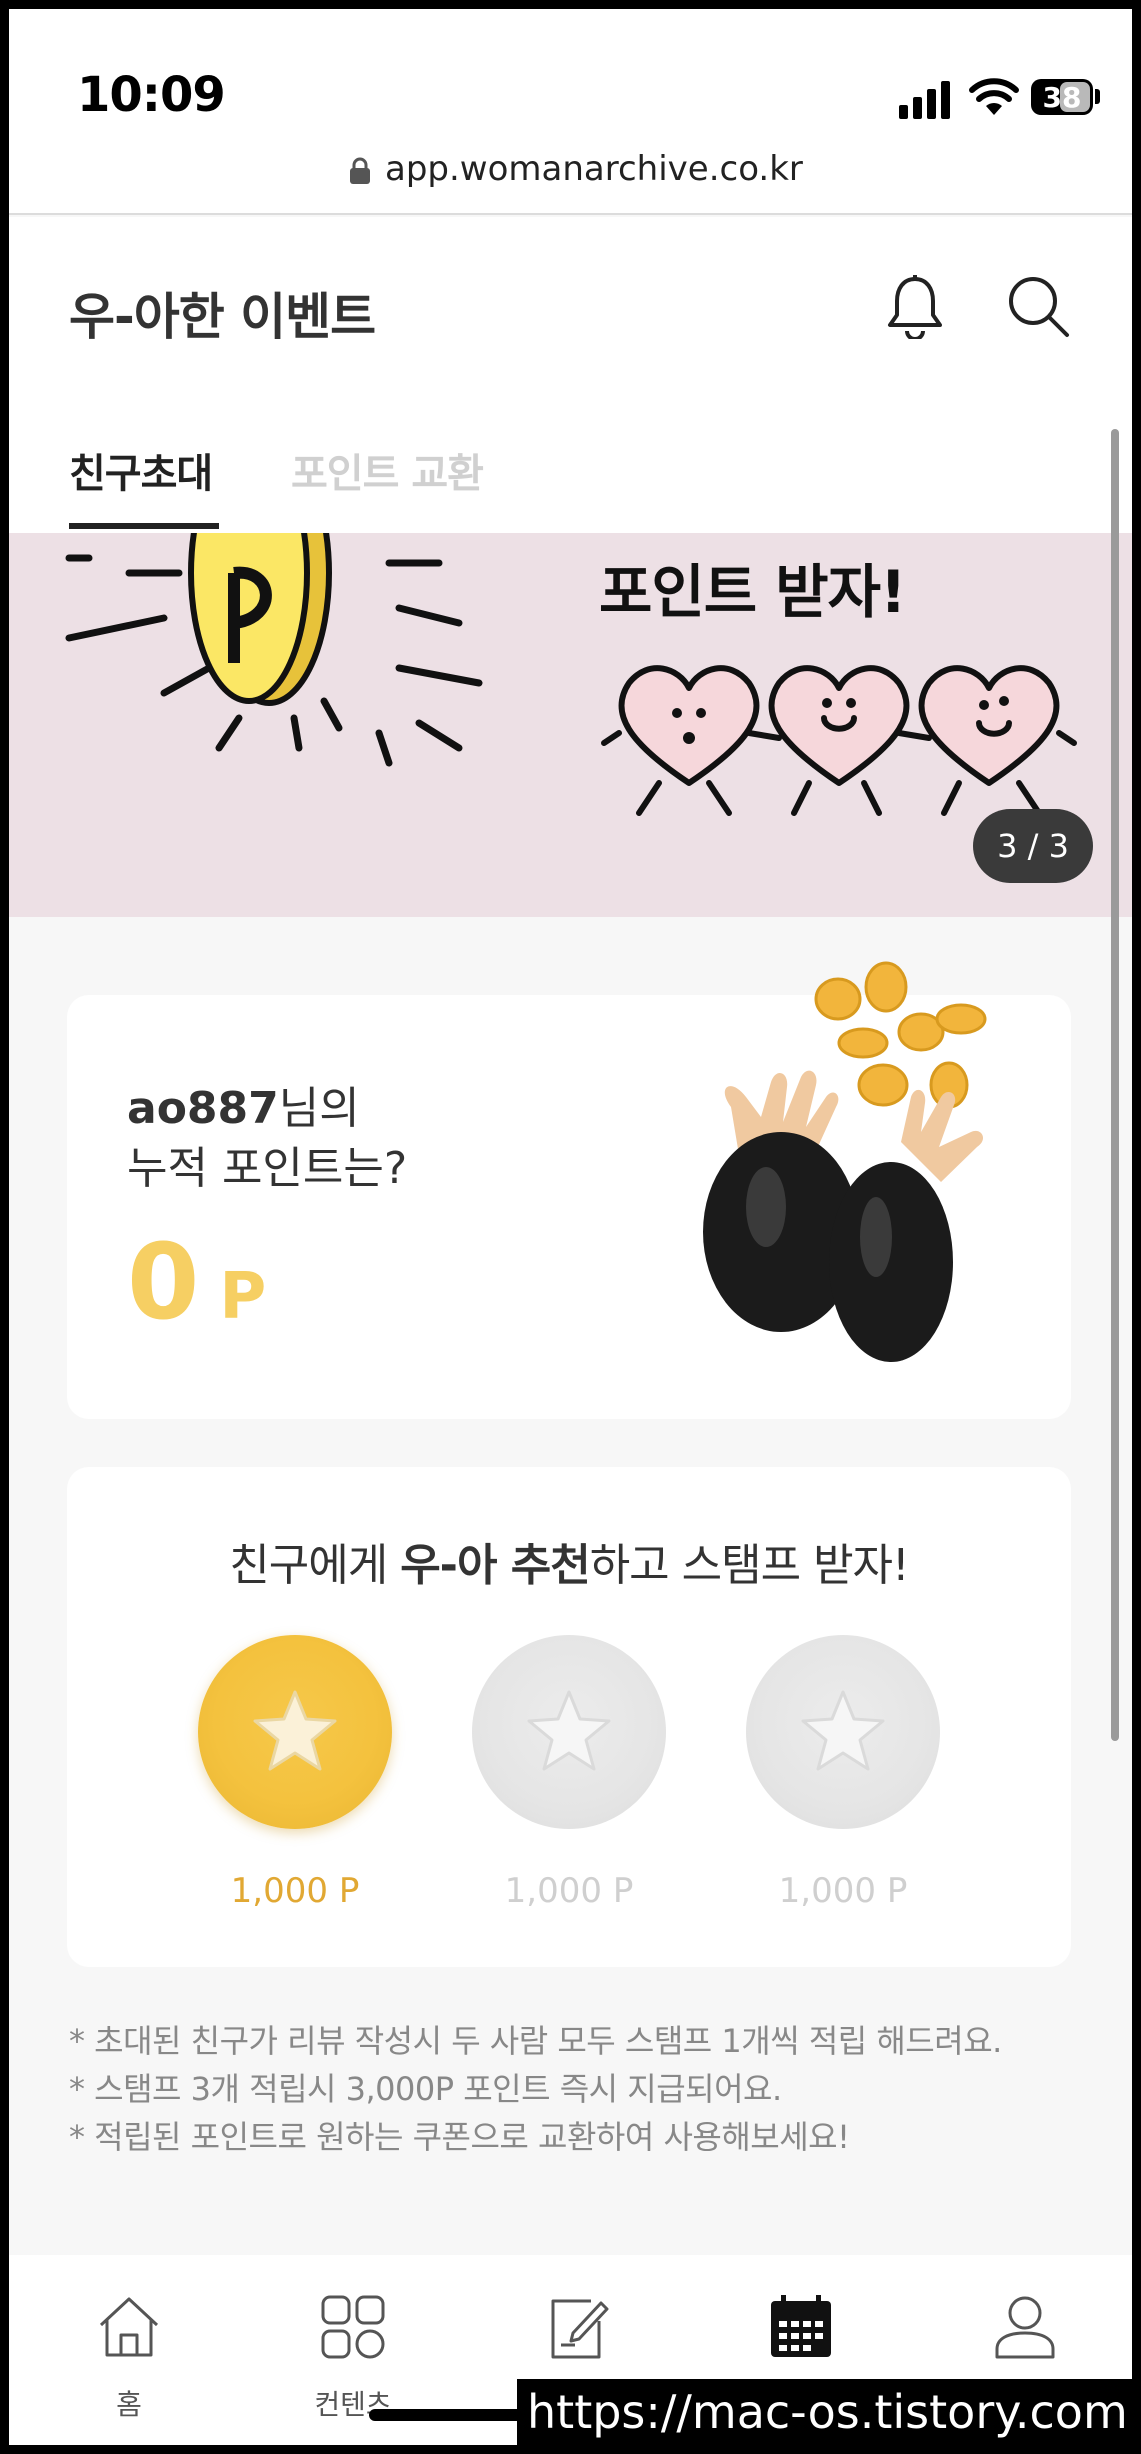 The image size is (1141, 2454). What do you see at coordinates (267, 1139) in the screenshot?
I see `points-greeting: ao887님의 누적 포인트는?` at bounding box center [267, 1139].